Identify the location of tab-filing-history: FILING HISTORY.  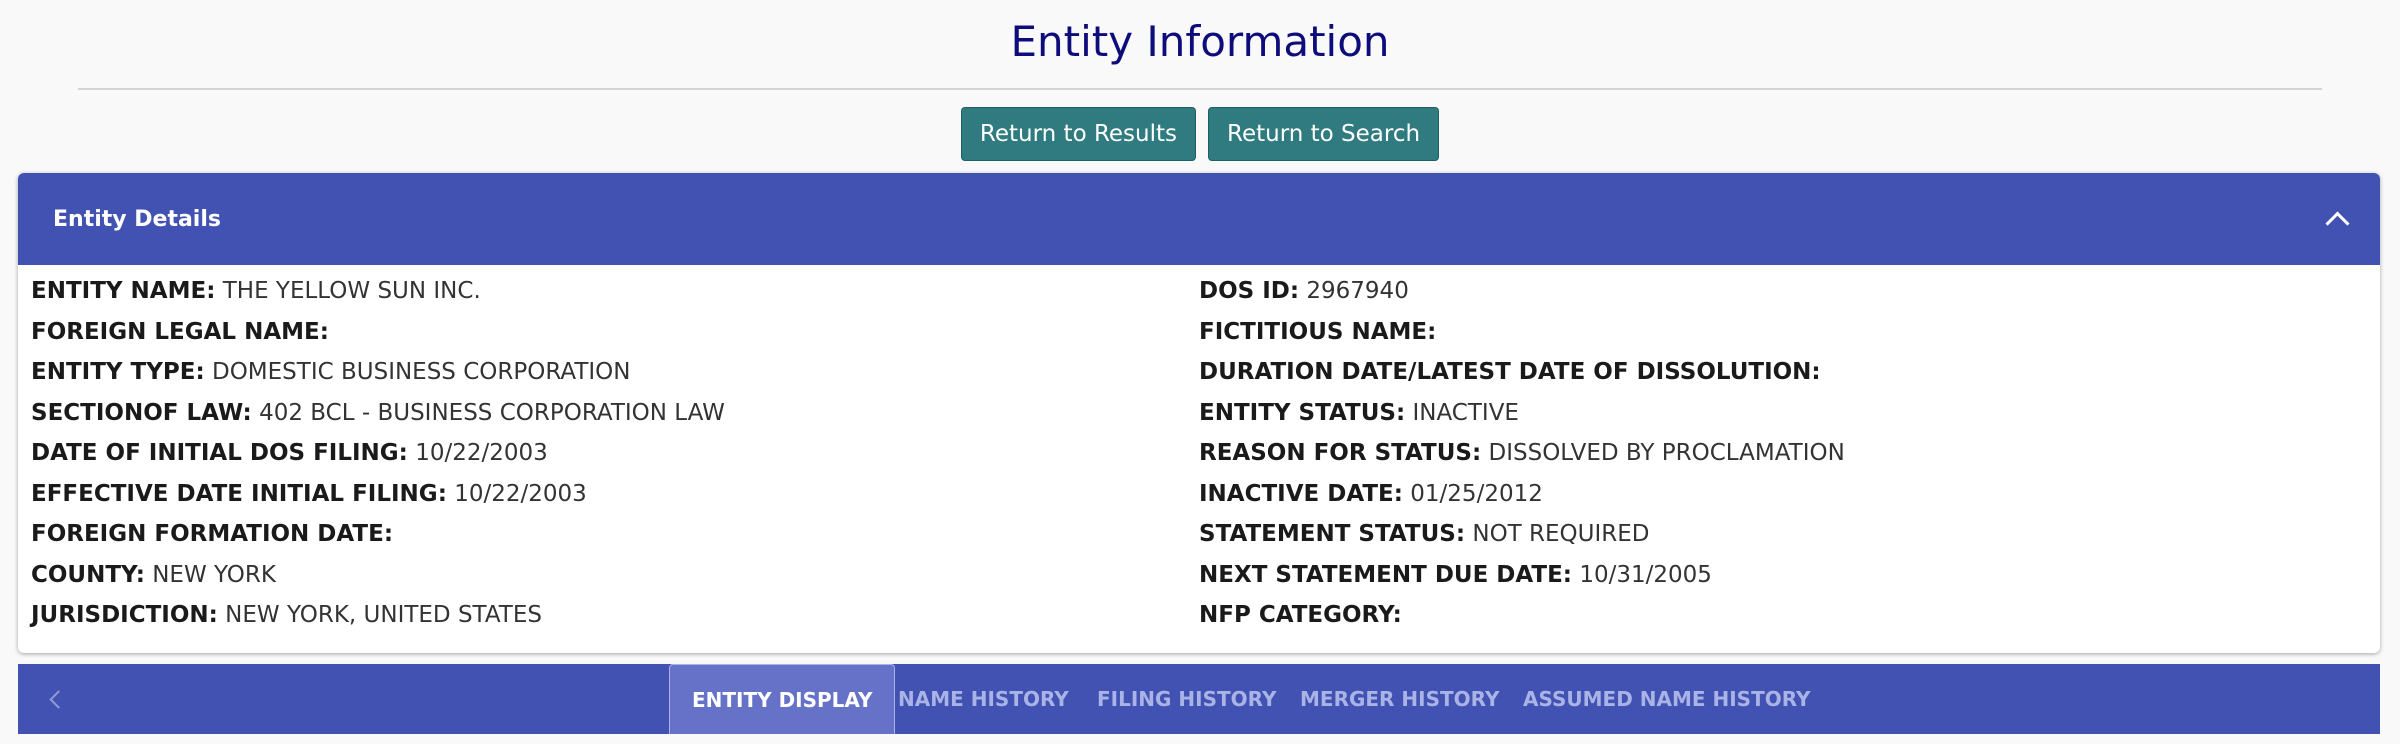
(1186, 699).